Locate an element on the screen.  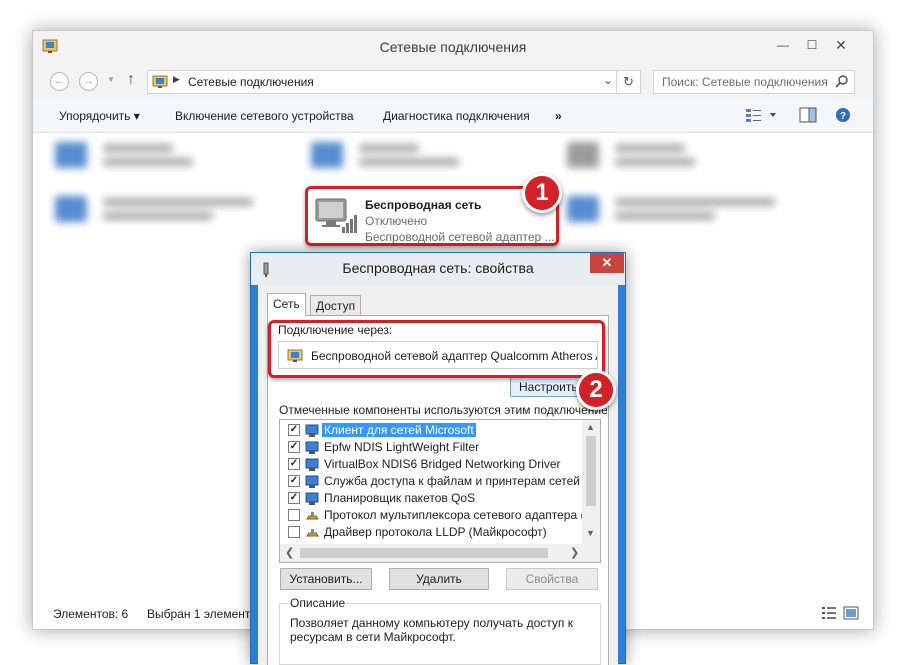
diagnostics-button: Диагностика подключения is located at coordinates (456, 116).